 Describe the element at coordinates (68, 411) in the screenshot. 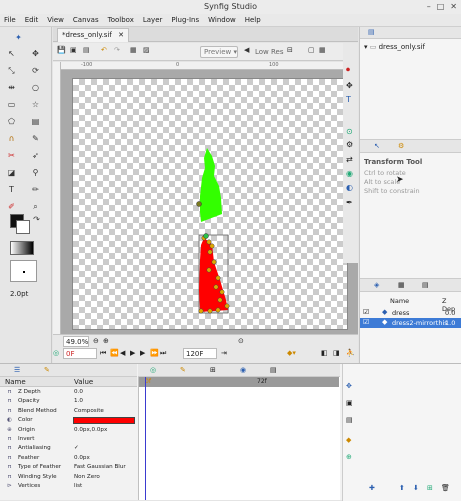

I see `param-row: π Blend Method Composite` at that location.